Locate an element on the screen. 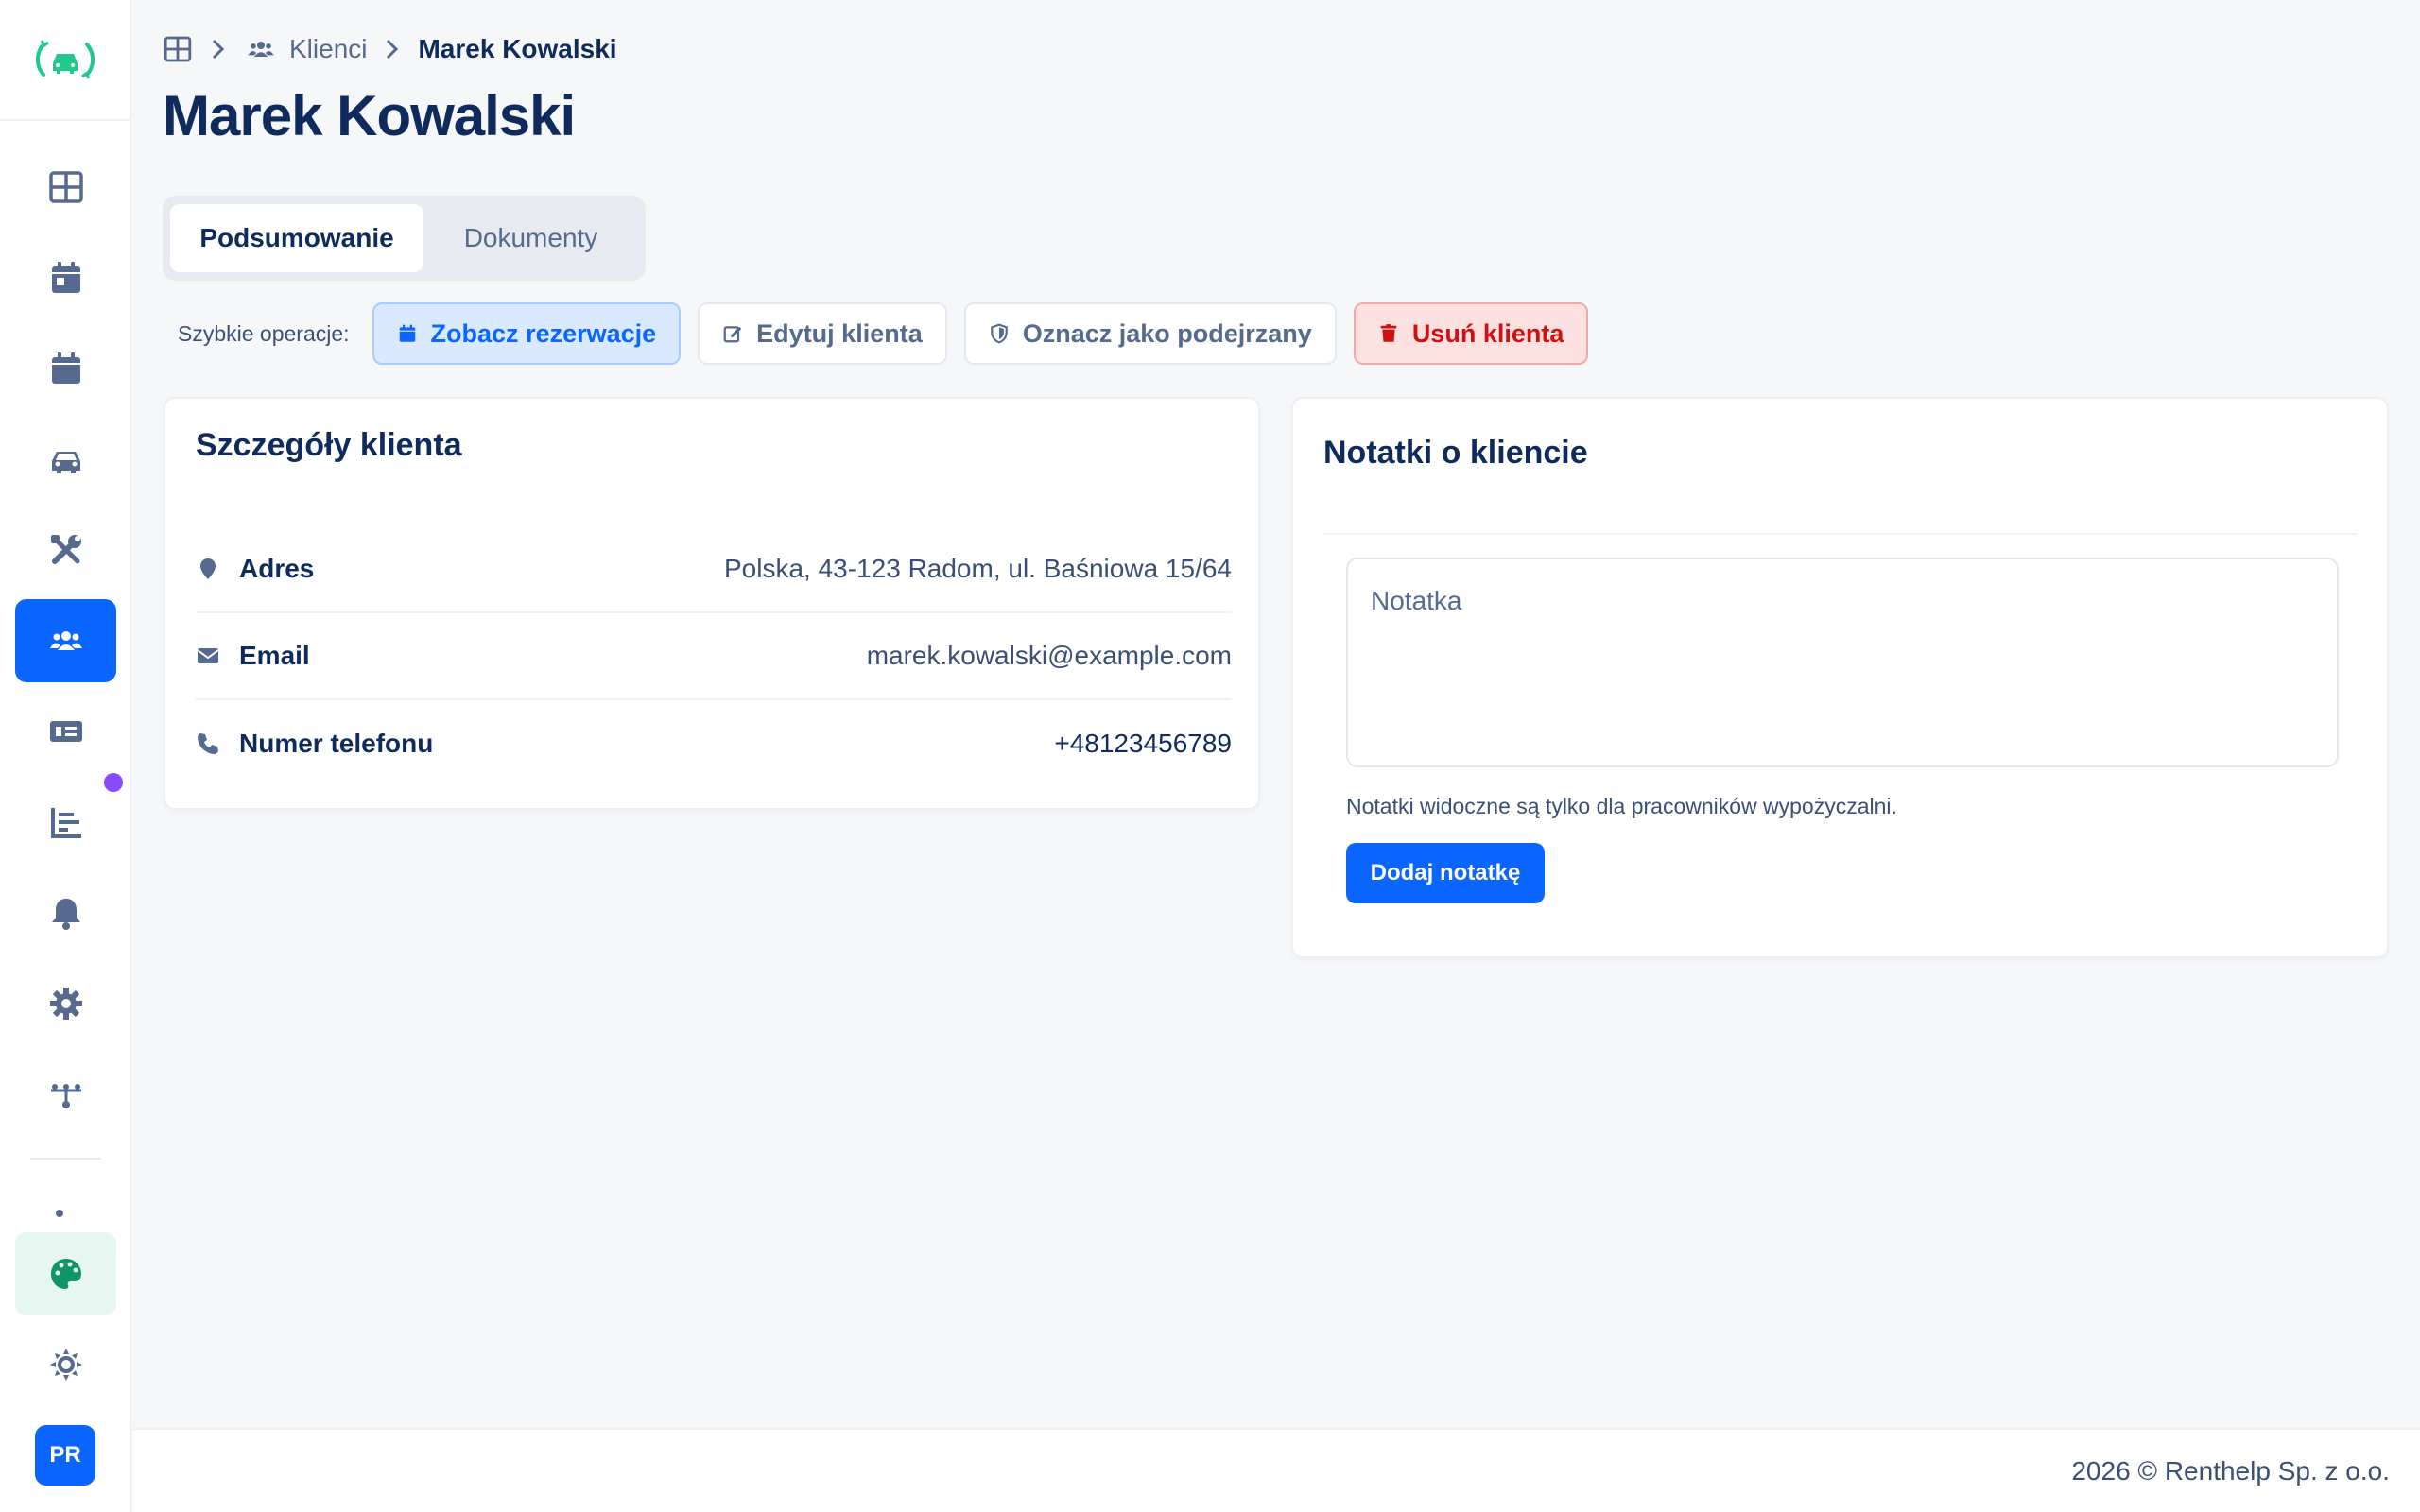  email-label: Email is located at coordinates (274, 655).